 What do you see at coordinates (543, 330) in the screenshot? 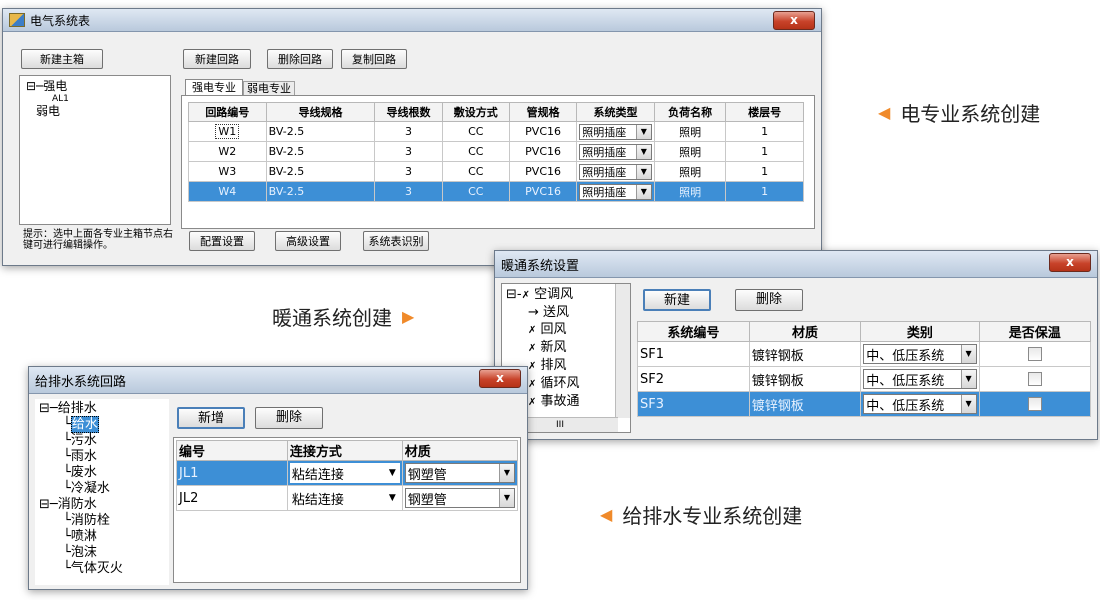
I see `tree-node-return: ✗ 回风` at bounding box center [543, 330].